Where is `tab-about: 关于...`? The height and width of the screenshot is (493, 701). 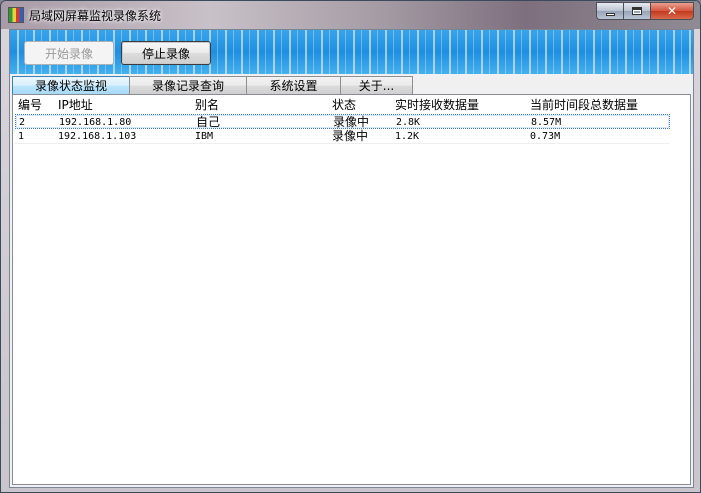
tab-about: 关于... is located at coordinates (376, 85).